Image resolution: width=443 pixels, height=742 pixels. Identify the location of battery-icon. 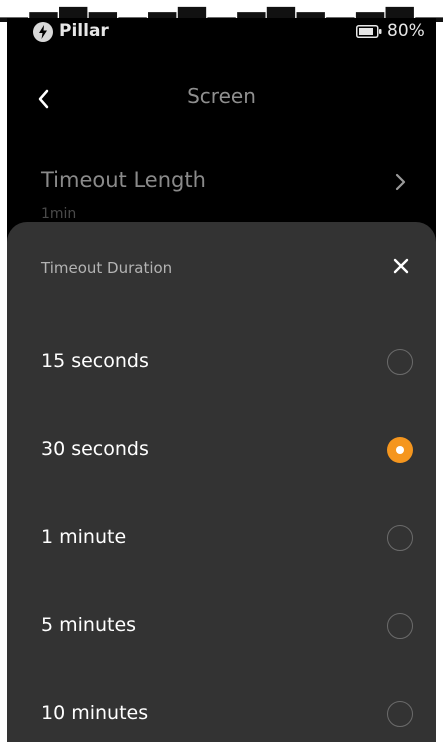
(369, 31).